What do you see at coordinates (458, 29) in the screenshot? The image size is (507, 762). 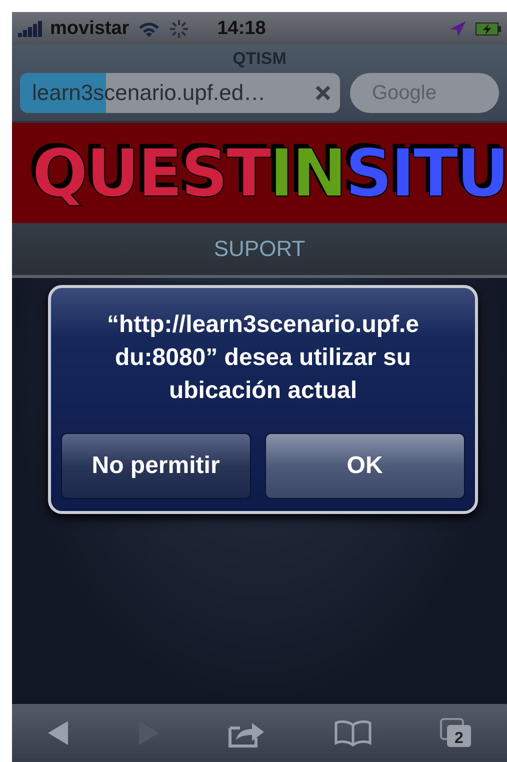 I see `location-arrow-icon` at bounding box center [458, 29].